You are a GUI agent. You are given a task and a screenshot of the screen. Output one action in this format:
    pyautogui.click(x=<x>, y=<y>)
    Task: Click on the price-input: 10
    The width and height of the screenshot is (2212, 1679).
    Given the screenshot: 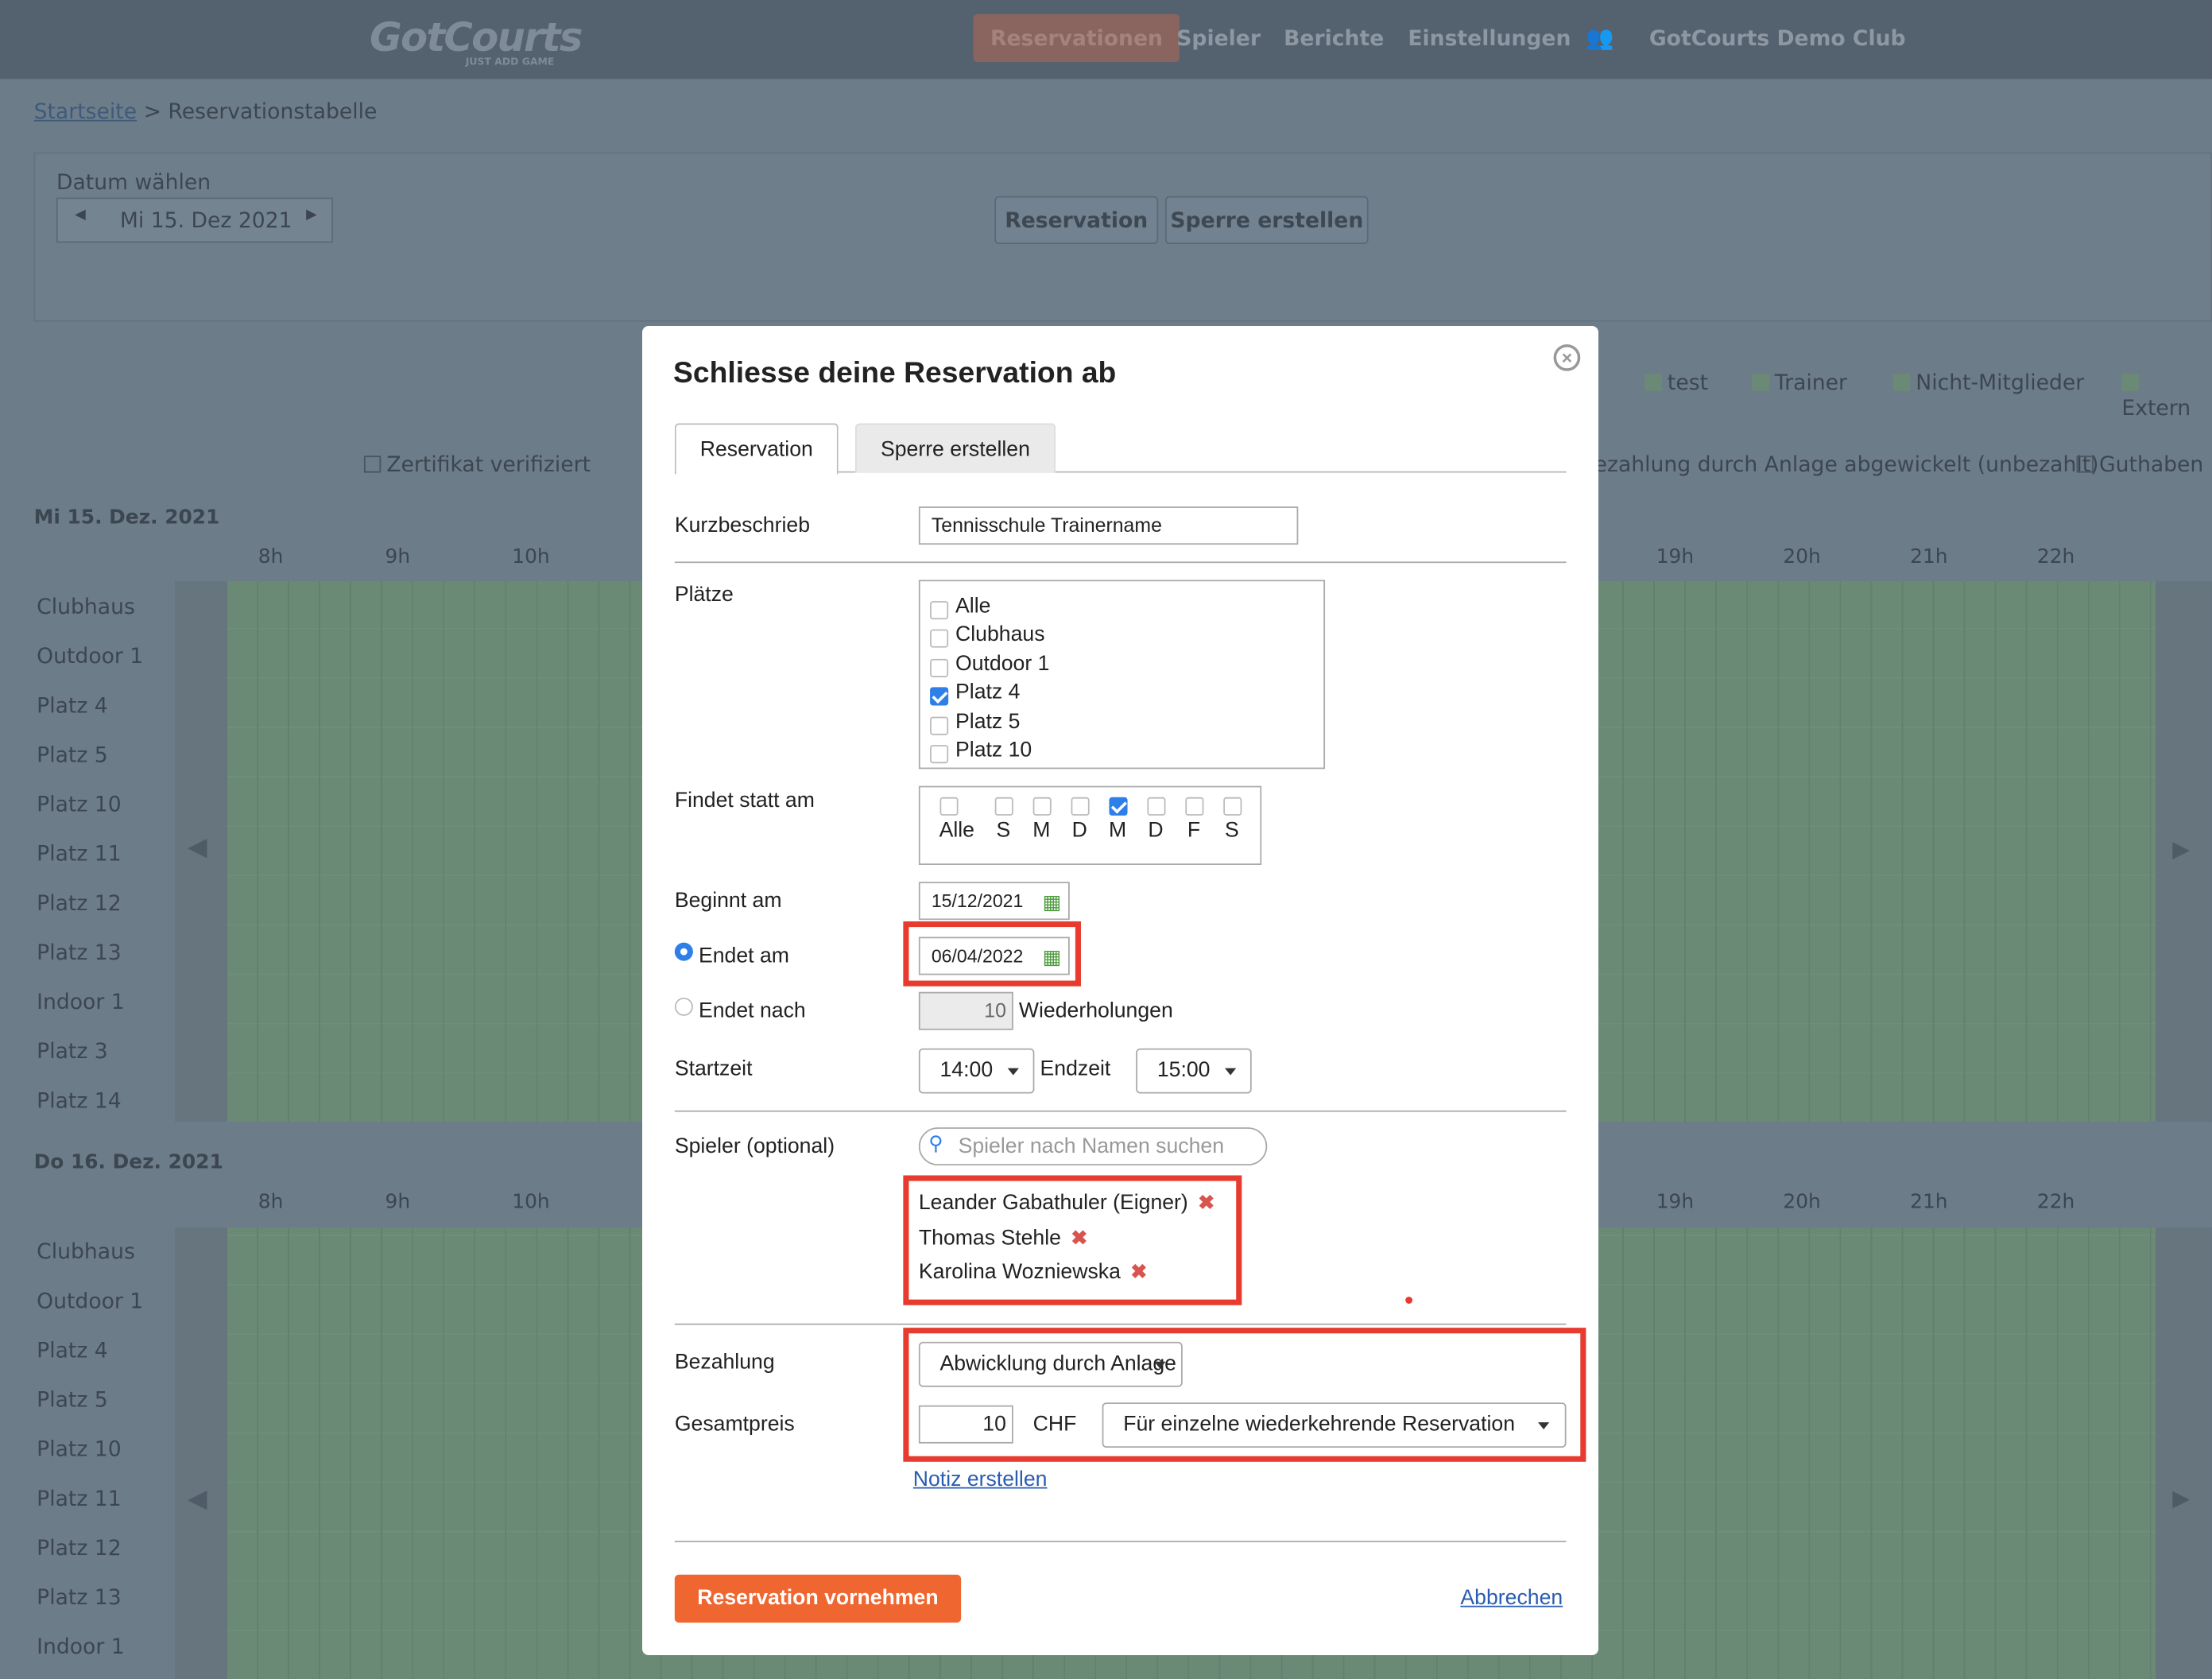 What is the action you would take?
    pyautogui.click(x=965, y=1424)
    